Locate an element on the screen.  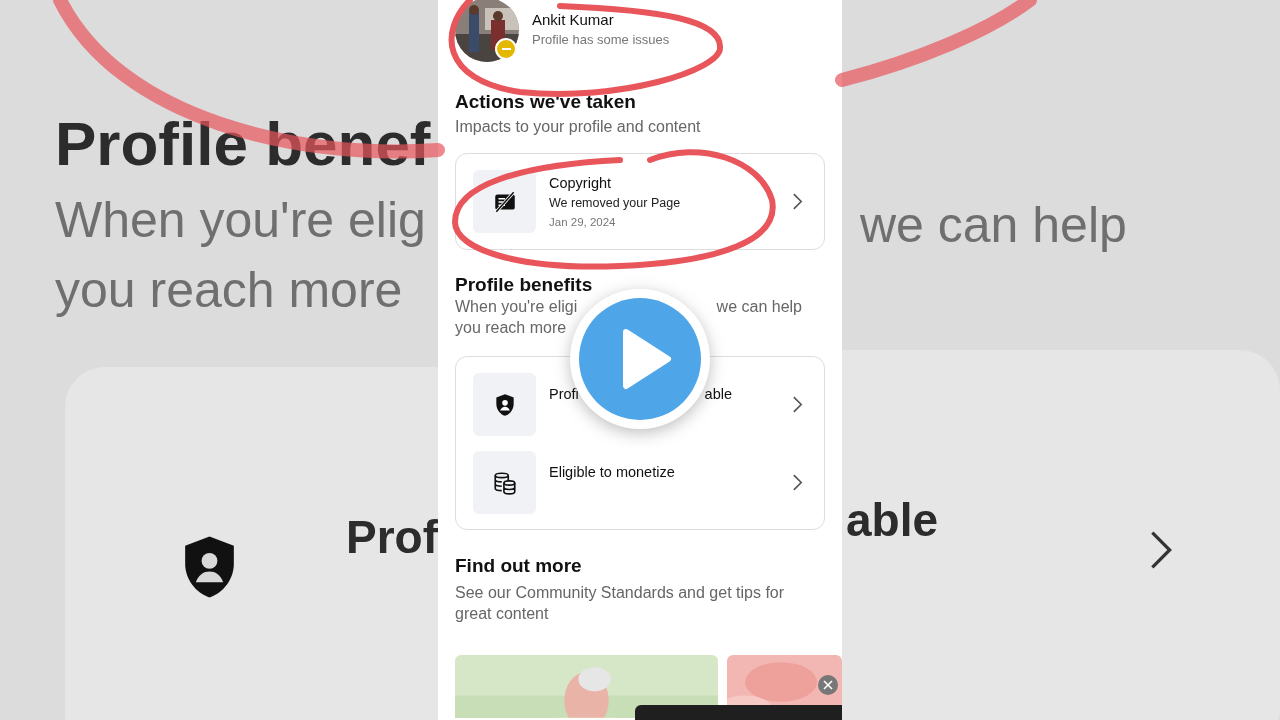
section-title: Profile benefits is located at coordinates (524, 285).